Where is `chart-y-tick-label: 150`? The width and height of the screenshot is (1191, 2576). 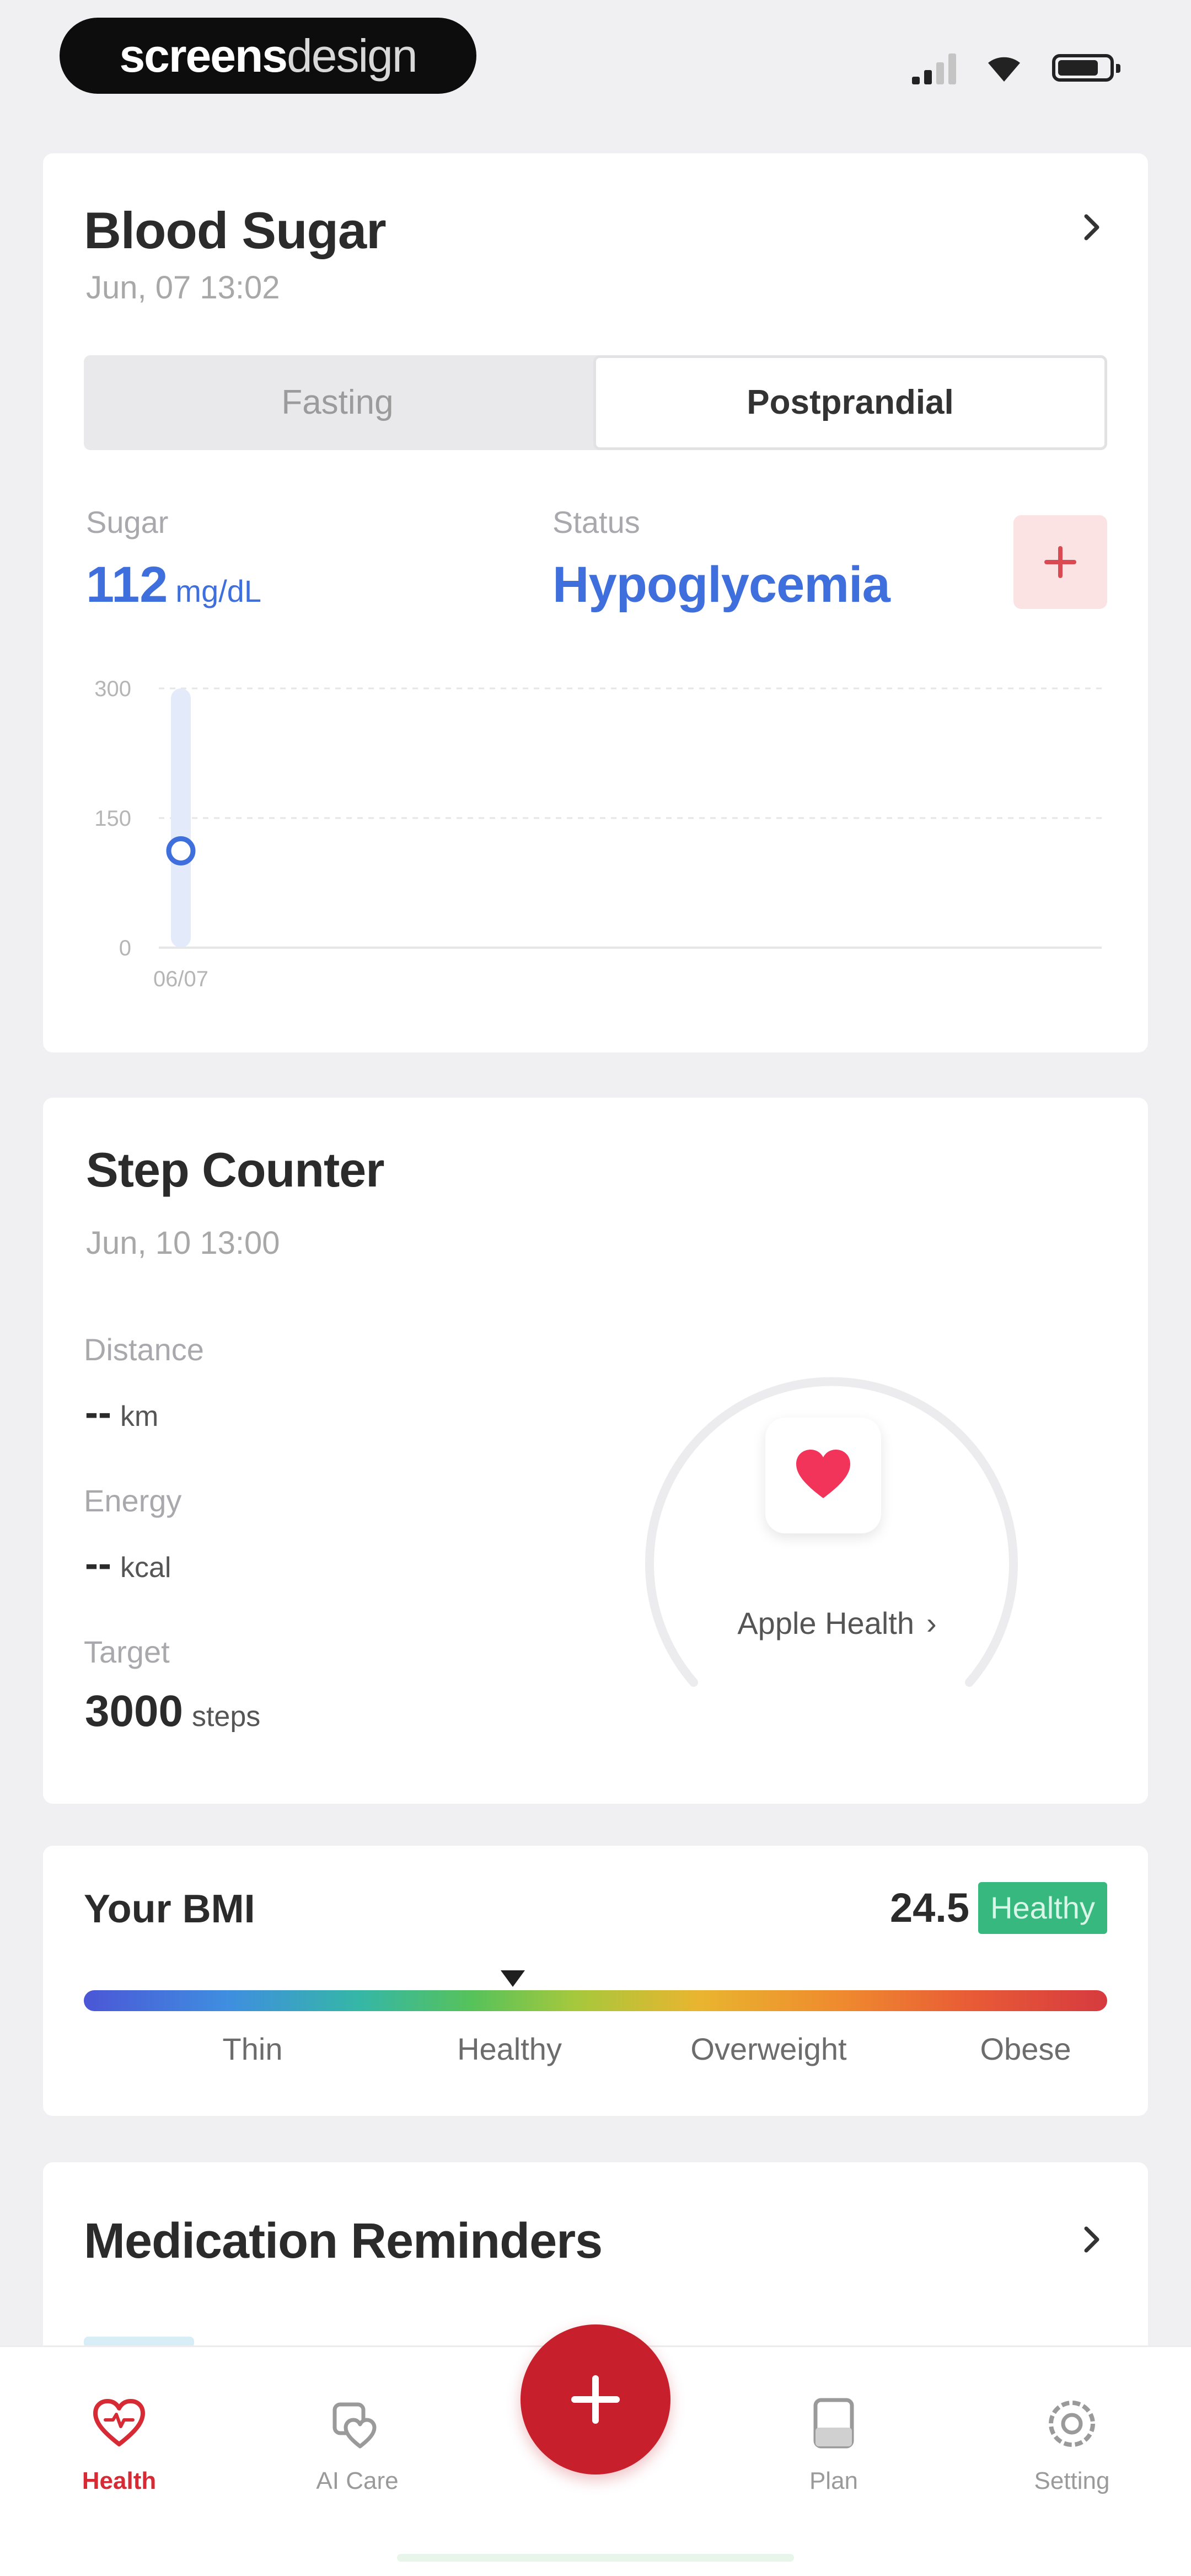 chart-y-tick-label: 150 is located at coordinates (113, 818).